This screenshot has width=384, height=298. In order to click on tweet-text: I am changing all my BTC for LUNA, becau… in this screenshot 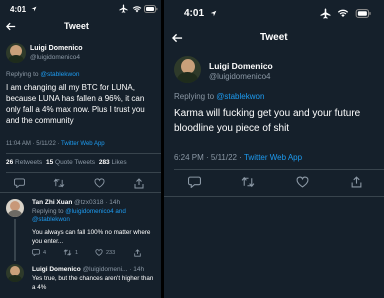, I will do `click(75, 104)`.